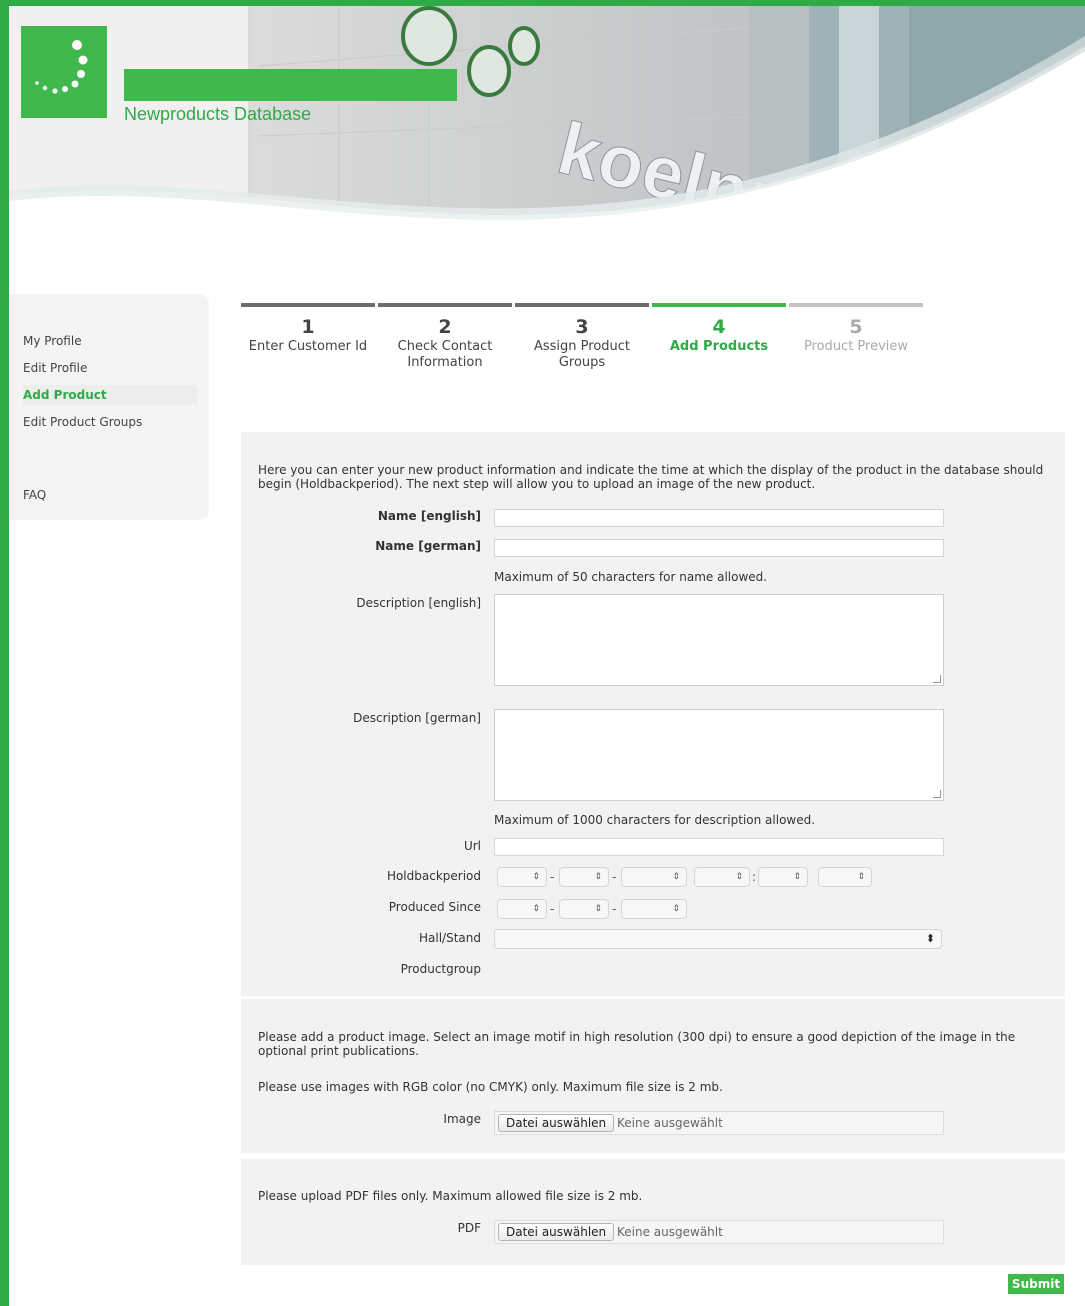  I want to click on url-input, so click(719, 847).